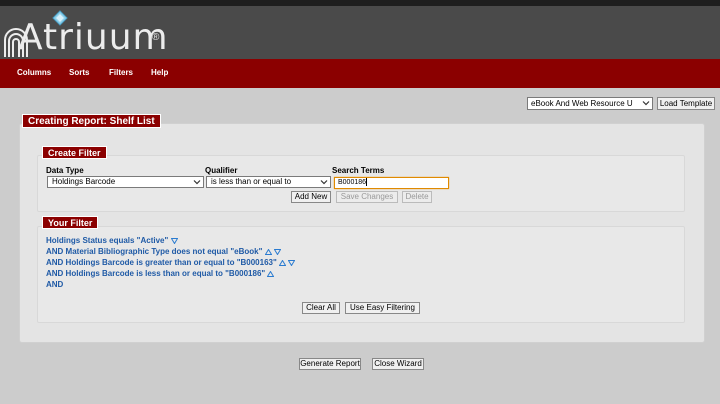 The width and height of the screenshot is (720, 404). I want to click on use-easy-filtering-button: Use Easy Filtering, so click(382, 308).